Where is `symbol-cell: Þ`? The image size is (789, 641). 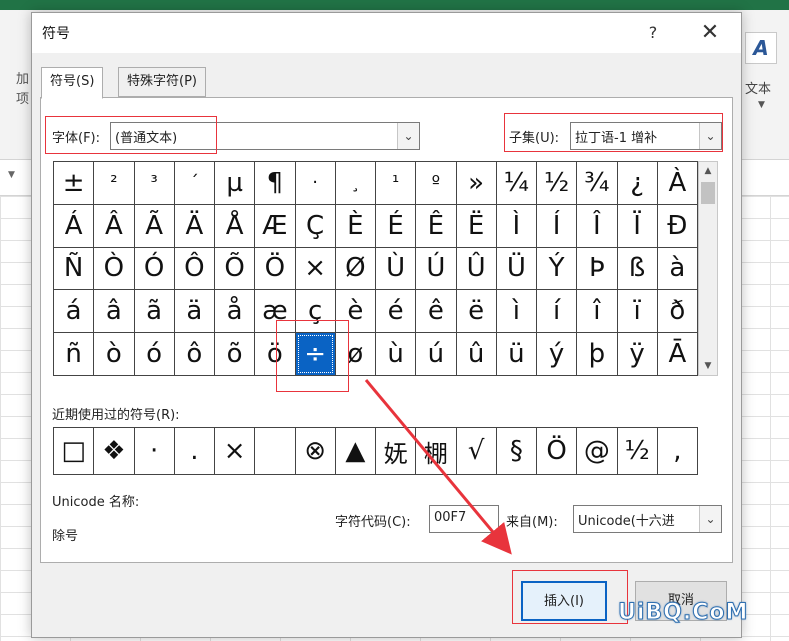 symbol-cell: Þ is located at coordinates (597, 268).